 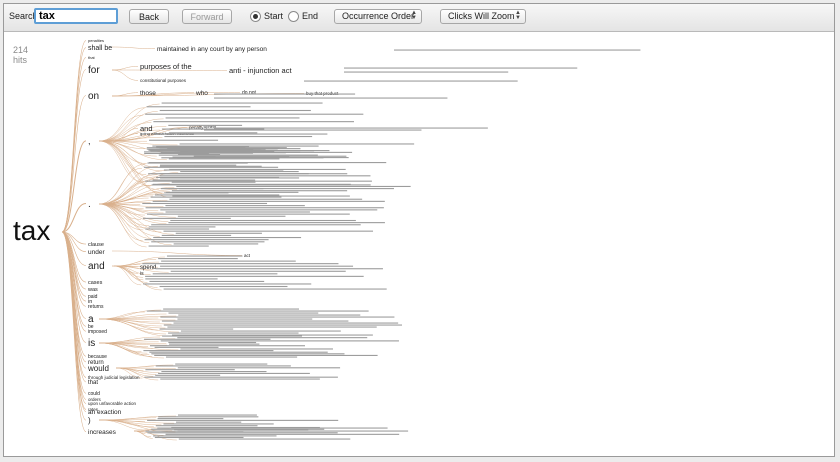 I want to click on tree-phrase-word: anti - injunction act, so click(x=260, y=70).